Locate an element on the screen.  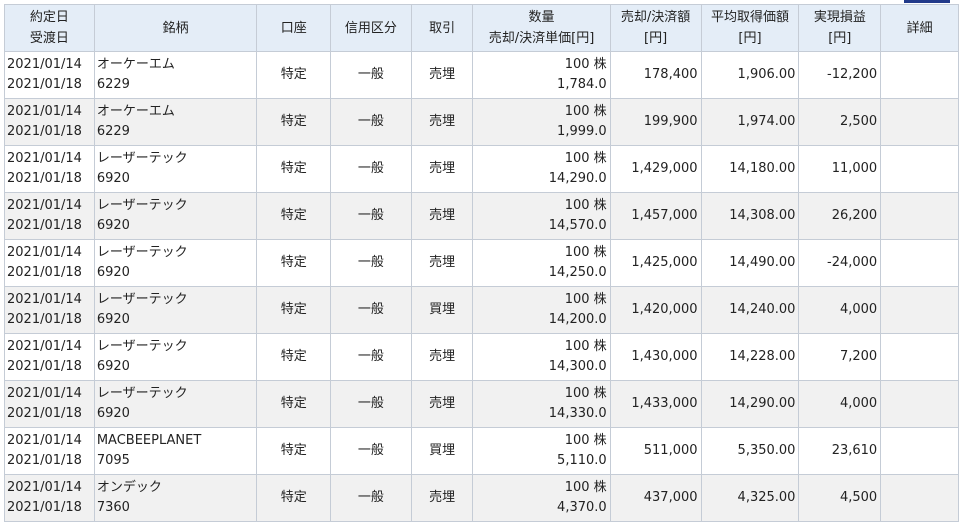
qty-price-cell: 100 株 1,999.0 is located at coordinates (541, 122).